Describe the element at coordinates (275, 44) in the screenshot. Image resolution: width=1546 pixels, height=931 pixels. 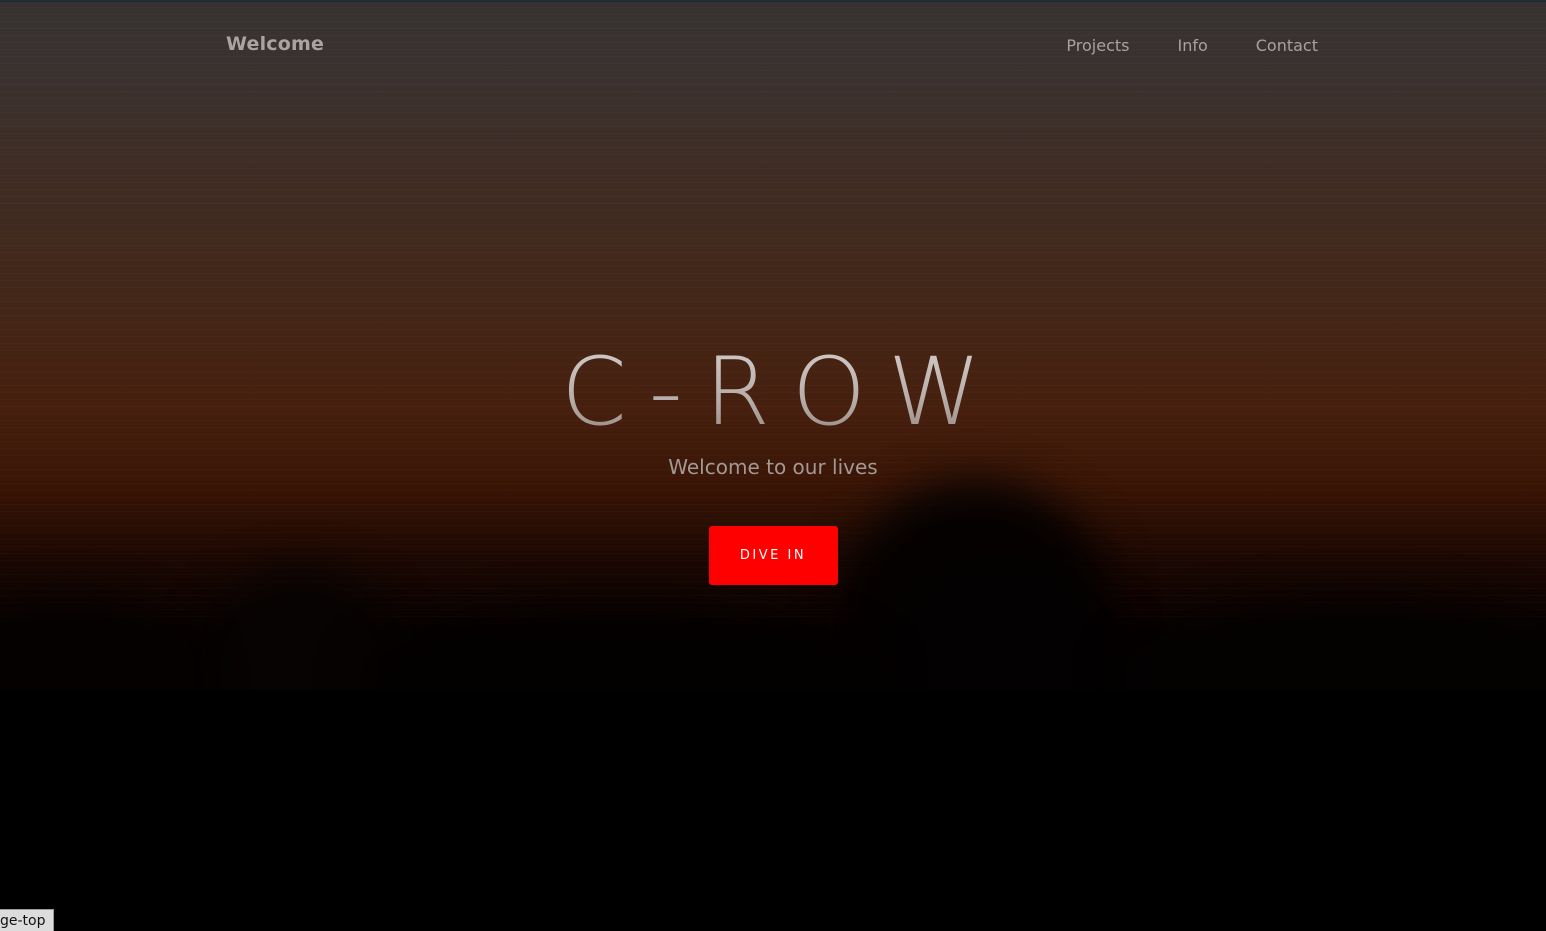
I see `brand-link: Welcome` at that location.